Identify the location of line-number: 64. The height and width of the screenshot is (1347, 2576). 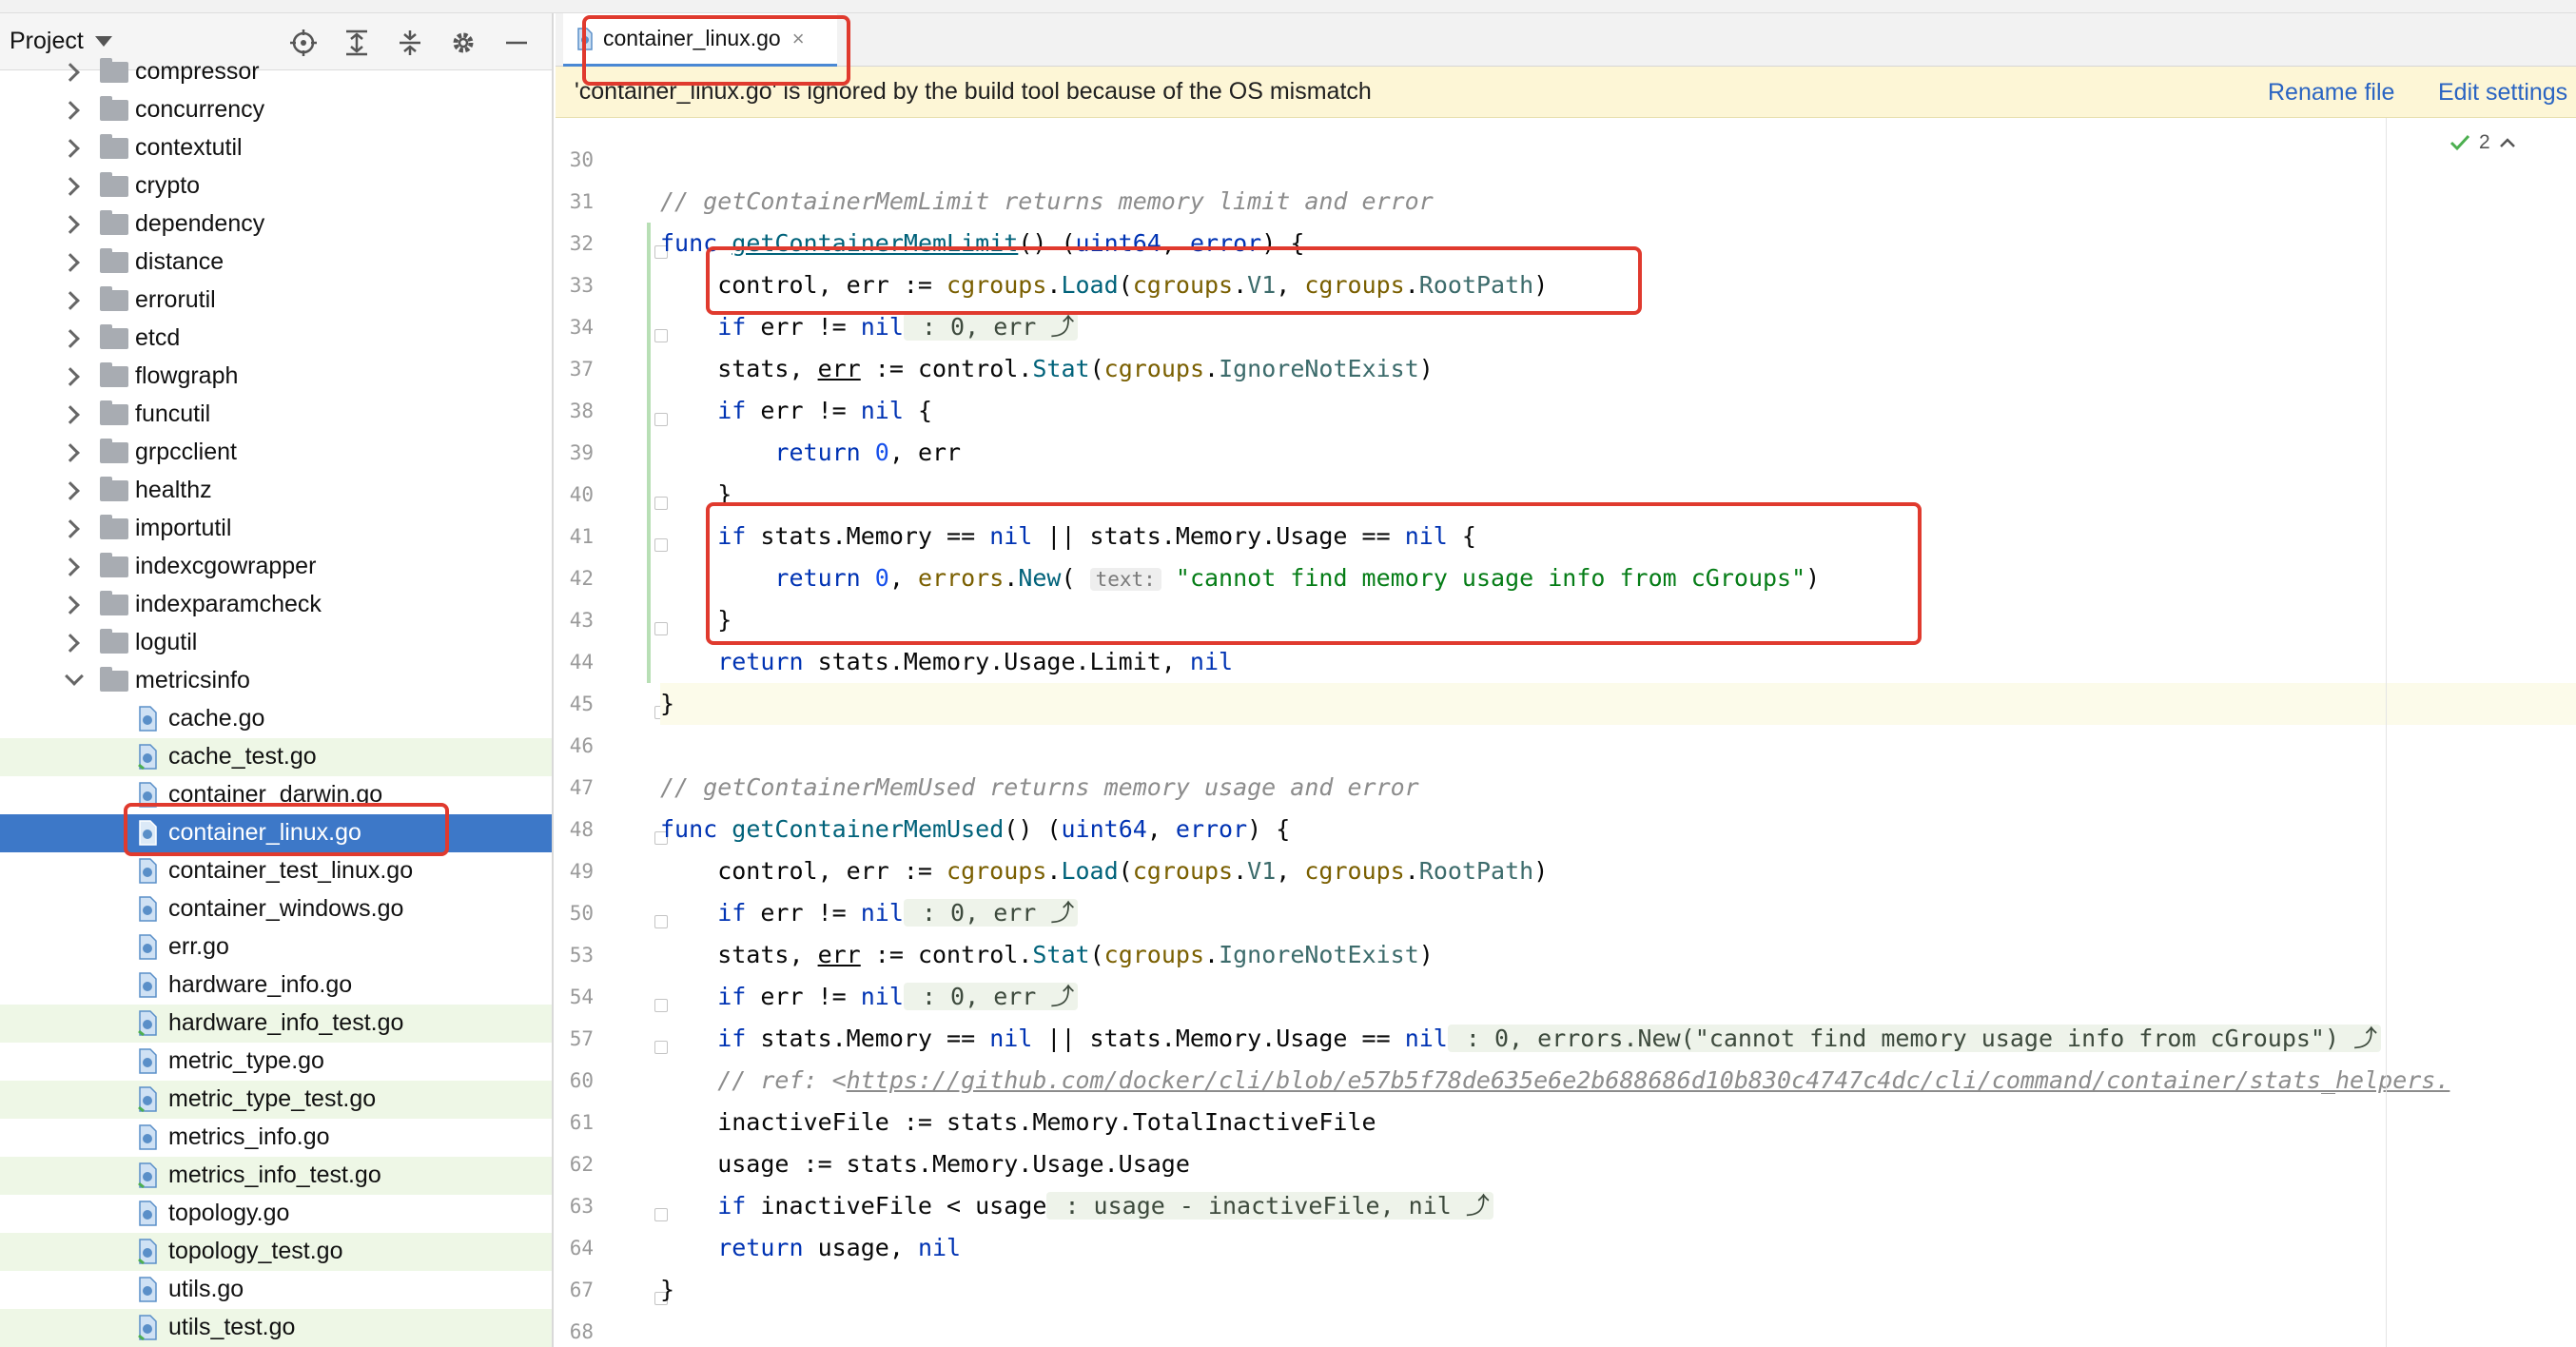
(582, 1248).